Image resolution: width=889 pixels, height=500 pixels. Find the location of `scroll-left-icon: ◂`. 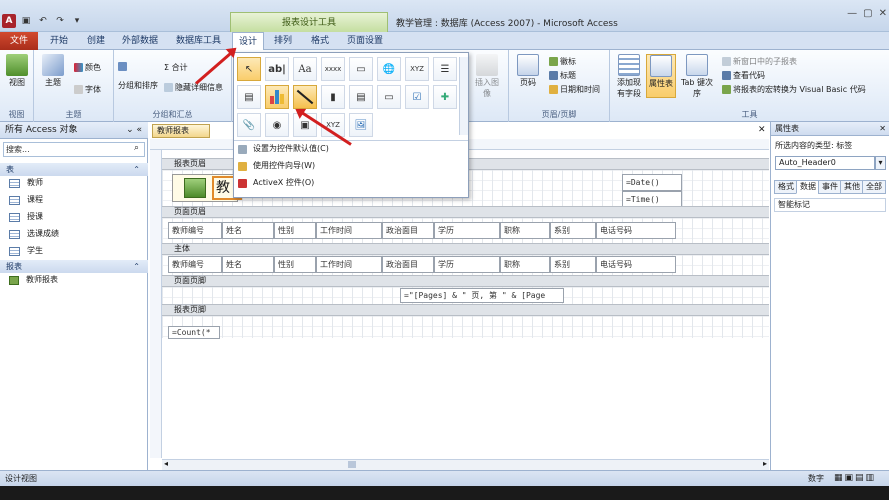

scroll-left-icon: ◂ is located at coordinates (166, 463).